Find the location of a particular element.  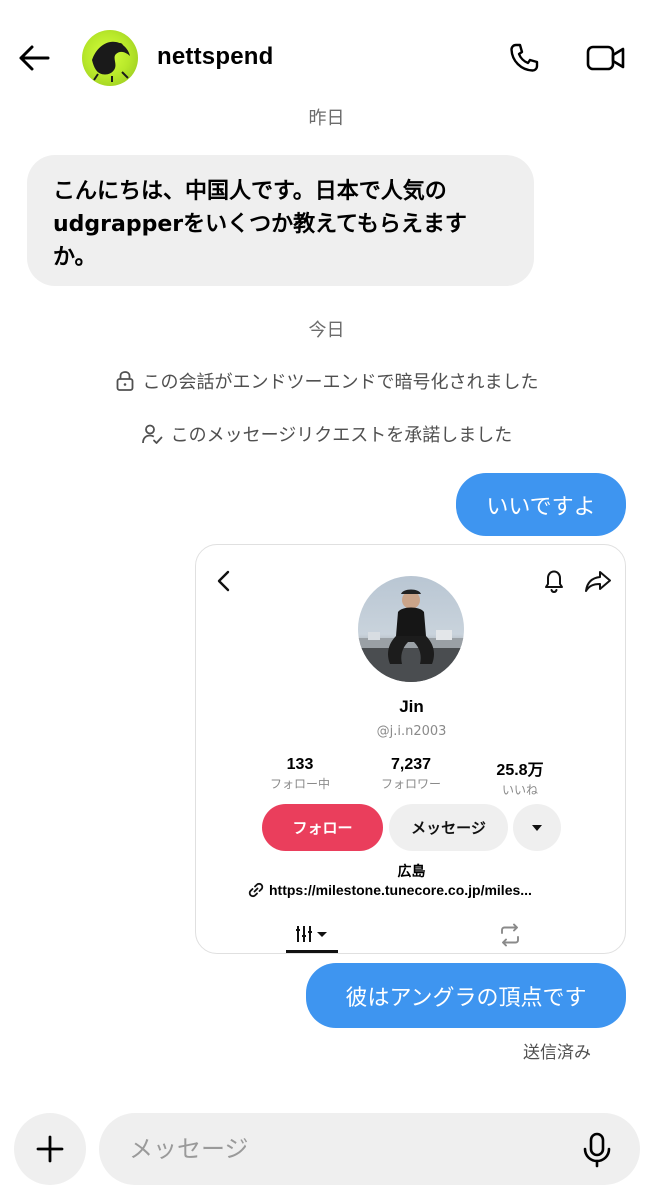

encryption-notice: この会話がエンドツーエンドで暗号化されました is located at coordinates (326, 381).